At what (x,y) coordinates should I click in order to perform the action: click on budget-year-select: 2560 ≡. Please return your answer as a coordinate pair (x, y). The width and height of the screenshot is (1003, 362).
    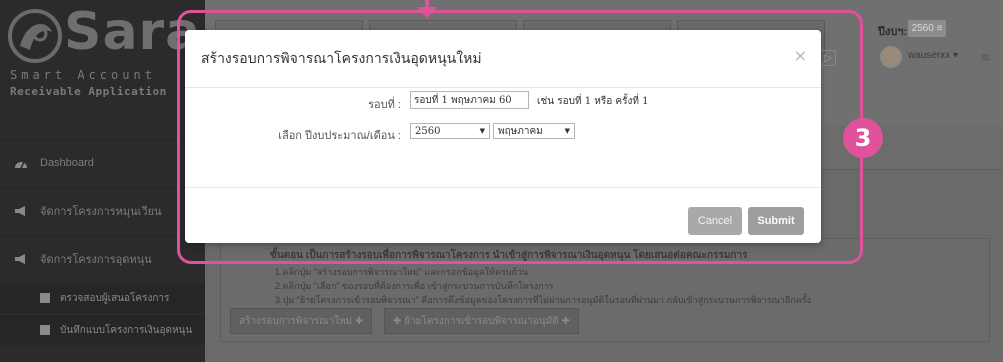
    Looking at the image, I should click on (927, 28).